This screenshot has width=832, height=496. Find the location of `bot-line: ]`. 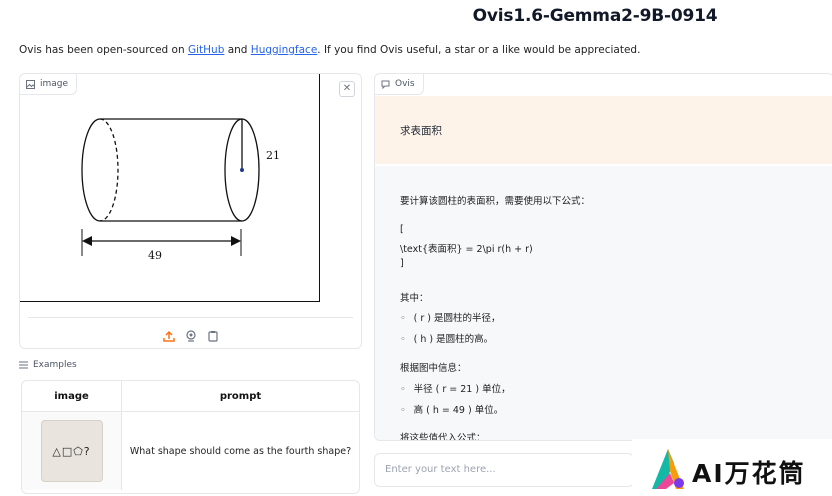

bot-line: ] is located at coordinates (402, 263).